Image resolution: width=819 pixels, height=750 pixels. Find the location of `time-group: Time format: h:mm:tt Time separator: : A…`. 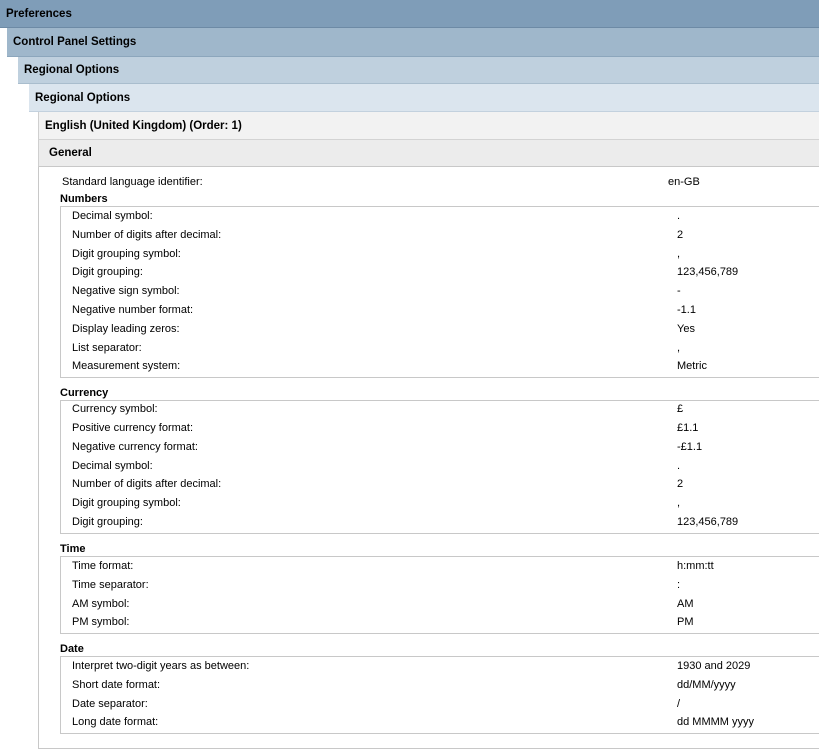

time-group: Time format: h:mm:tt Time separator: : A… is located at coordinates (439, 595).